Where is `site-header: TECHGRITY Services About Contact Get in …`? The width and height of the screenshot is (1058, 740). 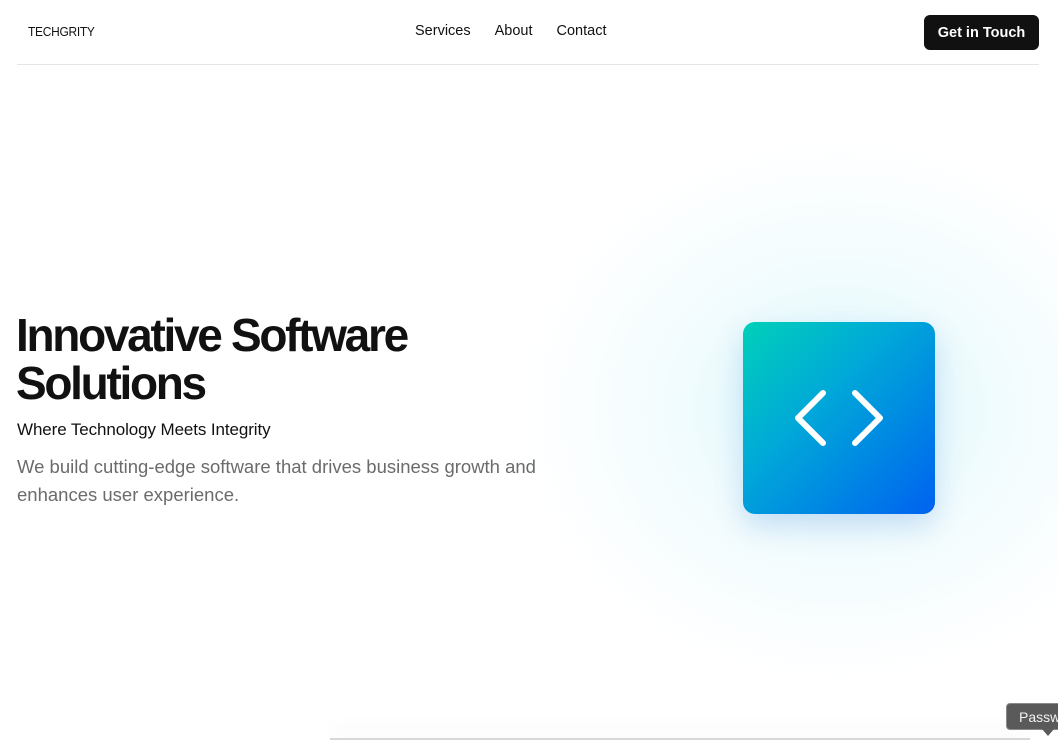 site-header: TECHGRITY Services About Contact Get in … is located at coordinates (528, 32).